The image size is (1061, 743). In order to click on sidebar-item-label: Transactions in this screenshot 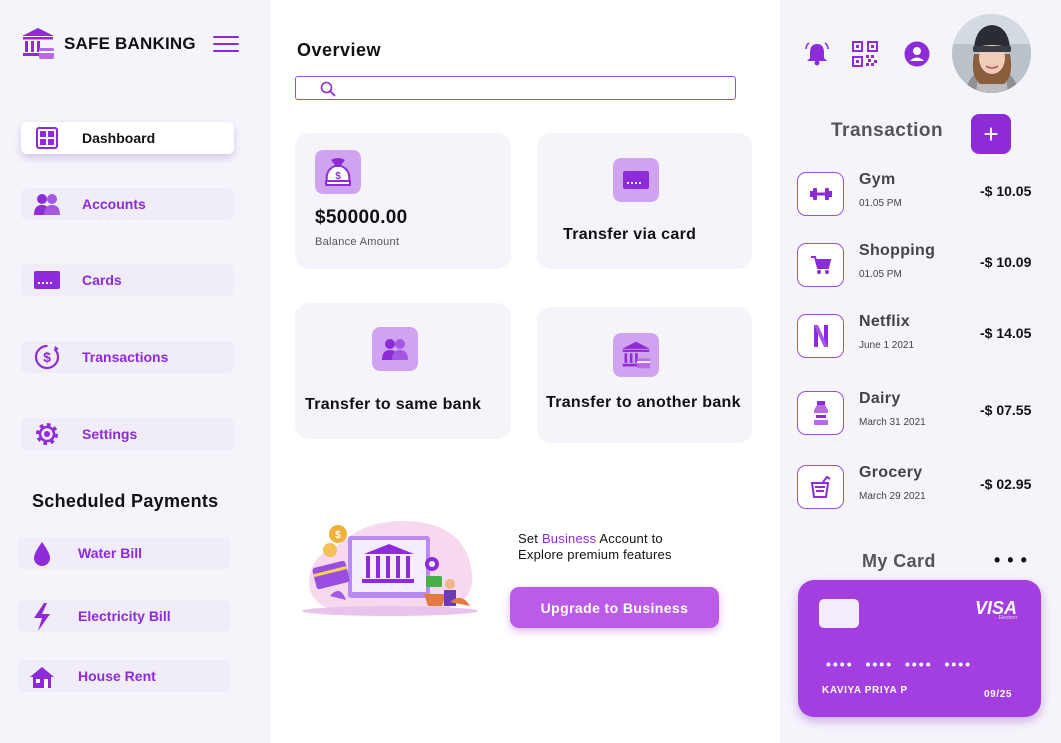, I will do `click(125, 357)`.